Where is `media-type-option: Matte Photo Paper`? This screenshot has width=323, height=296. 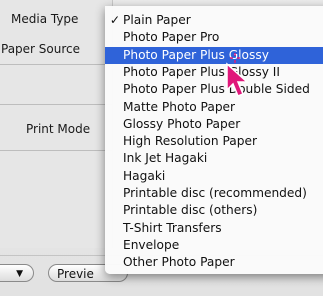 media-type-option: Matte Photo Paper is located at coordinates (214, 107).